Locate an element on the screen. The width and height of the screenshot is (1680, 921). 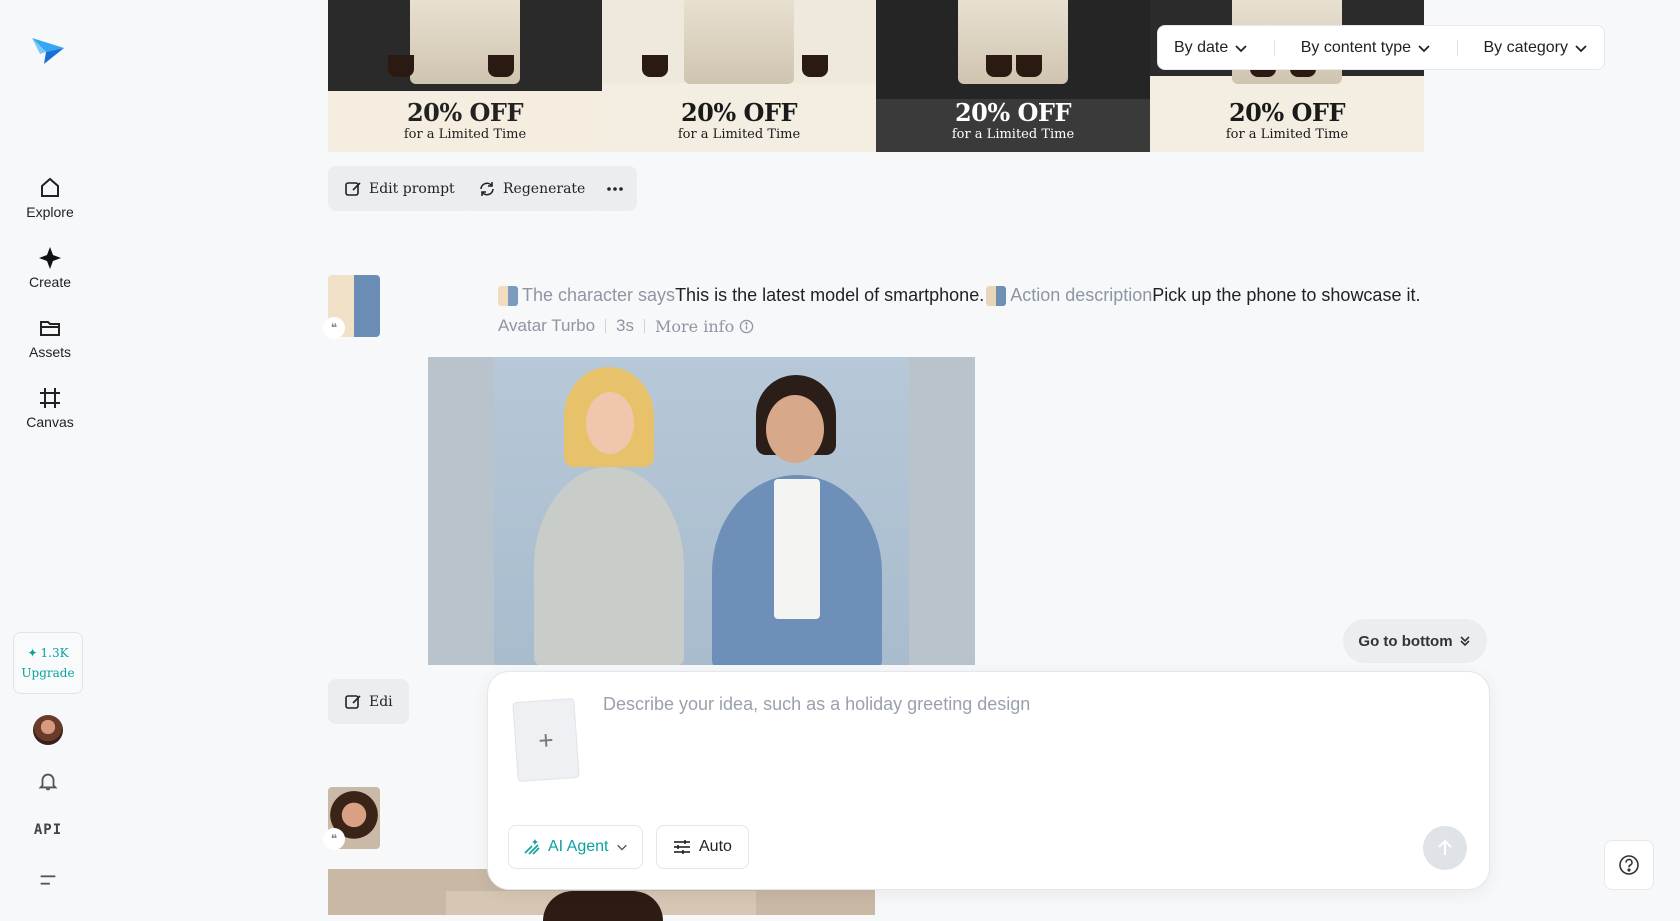
prompt-composer: + AI Agent Auto is located at coordinates (988, 780).